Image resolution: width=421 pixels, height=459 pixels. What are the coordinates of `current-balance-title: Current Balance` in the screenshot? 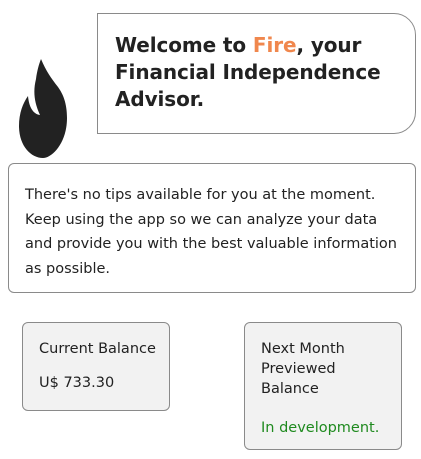 It's located at (97, 349).